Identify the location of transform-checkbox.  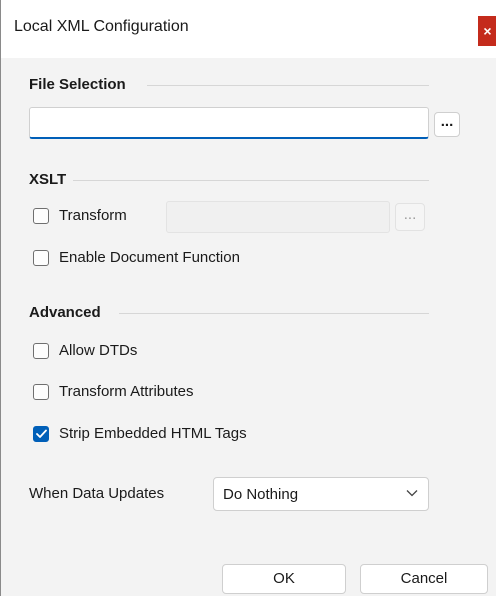
(41, 216).